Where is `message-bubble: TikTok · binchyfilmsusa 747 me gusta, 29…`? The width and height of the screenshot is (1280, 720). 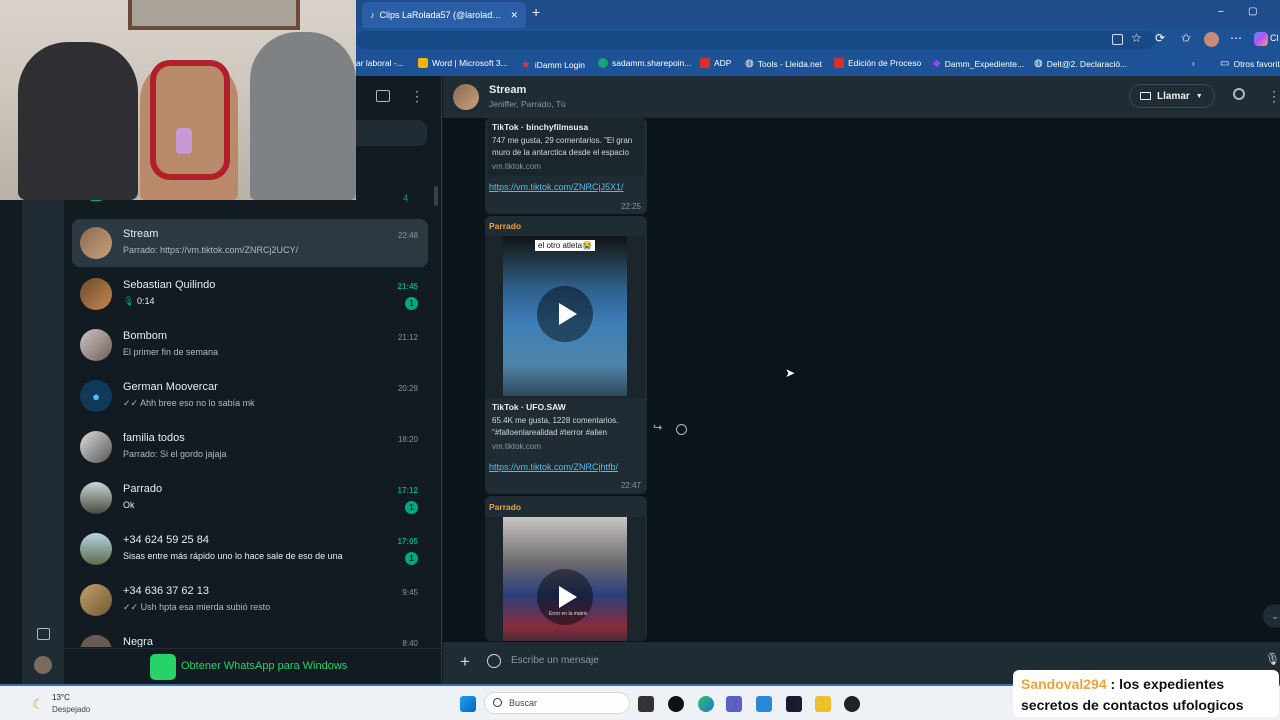 message-bubble: TikTok · binchyfilmsusa 747 me gusta, 29… is located at coordinates (566, 166).